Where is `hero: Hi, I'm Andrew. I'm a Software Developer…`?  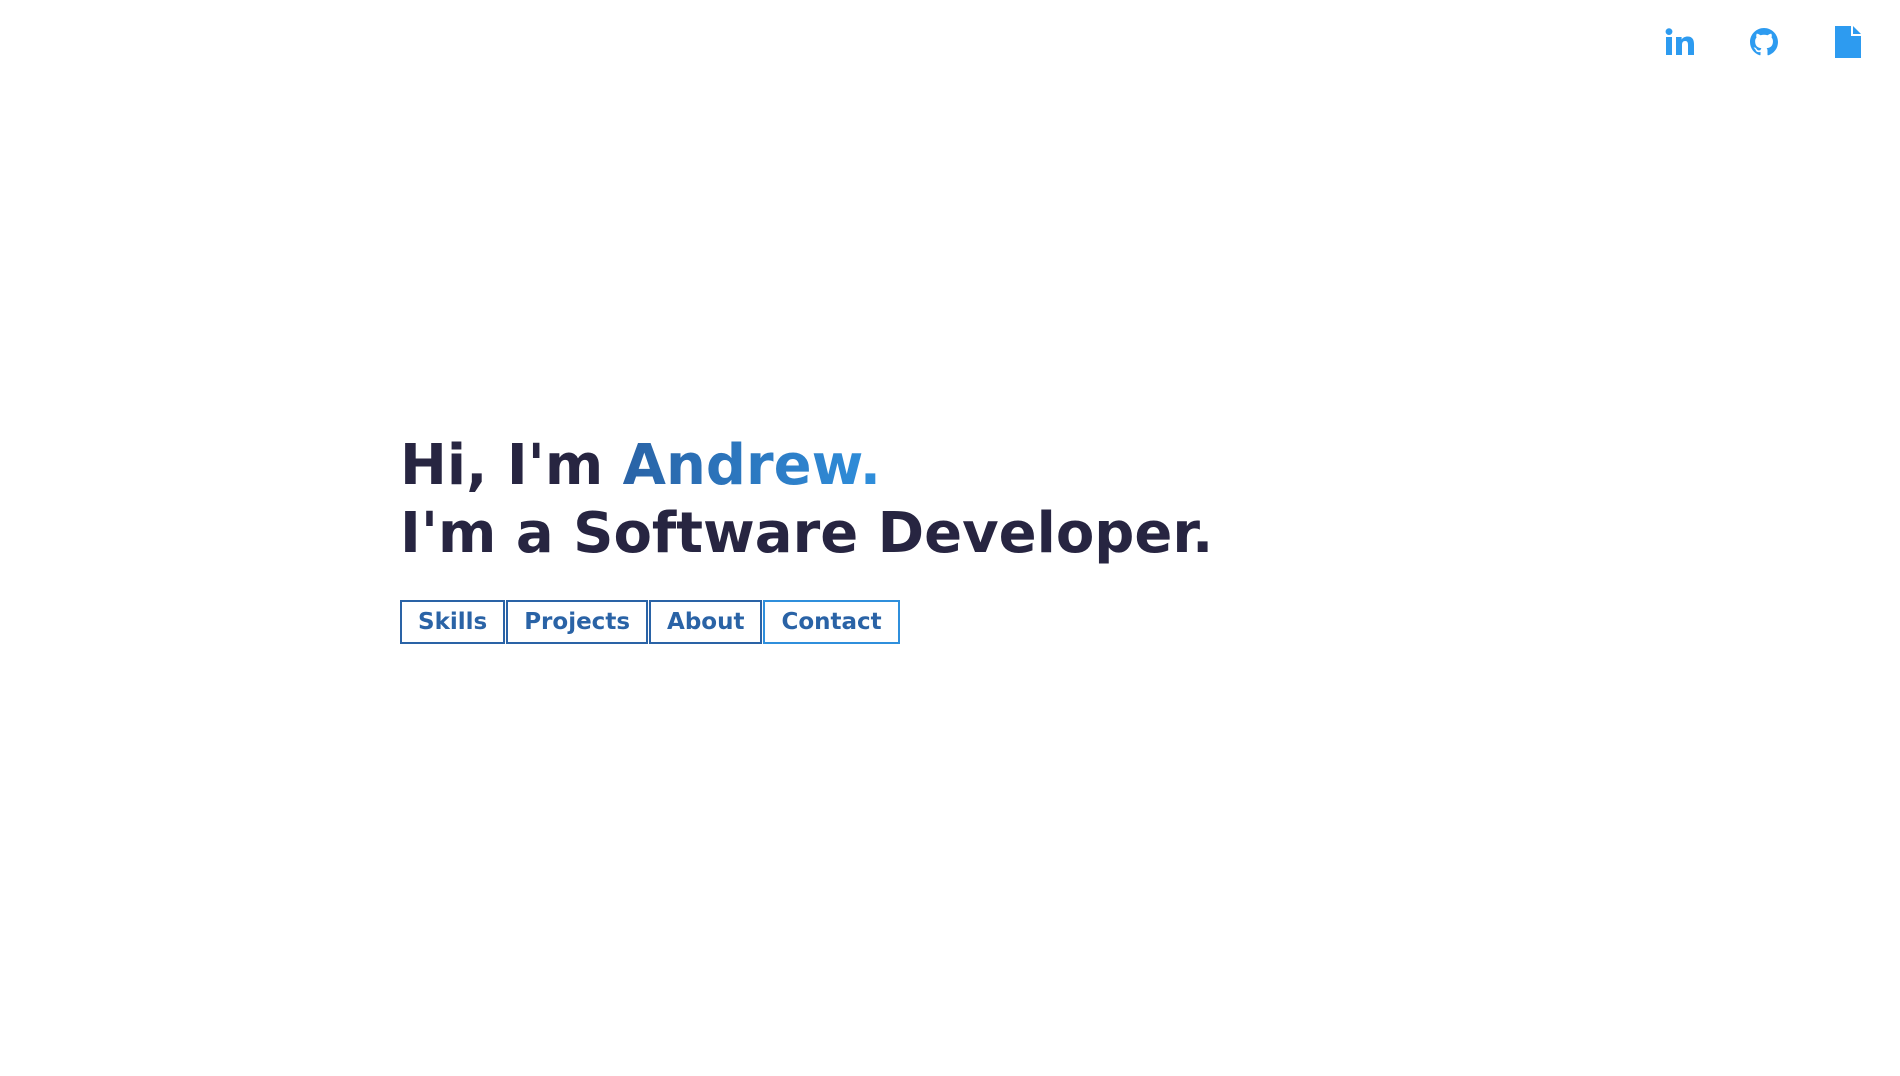 hero: Hi, I'm Andrew. I'm a Software Developer… is located at coordinates (806, 500).